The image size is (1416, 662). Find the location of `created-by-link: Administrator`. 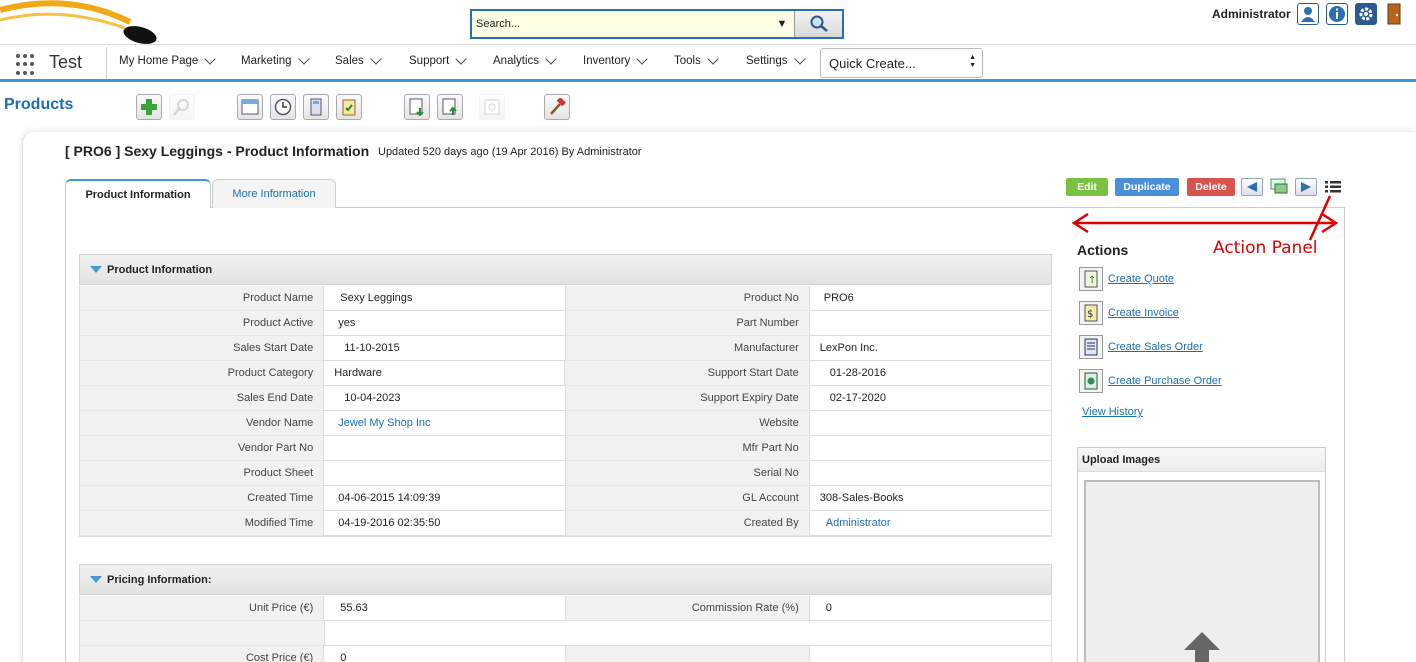

created-by-link: Administrator is located at coordinates (929, 523).